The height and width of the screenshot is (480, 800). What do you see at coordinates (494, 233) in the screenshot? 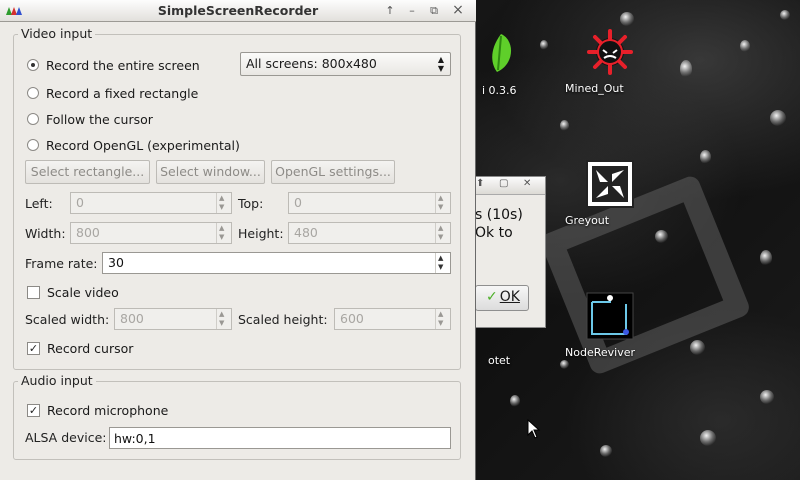
I see `dialog-message-line: Ok to` at bounding box center [494, 233].